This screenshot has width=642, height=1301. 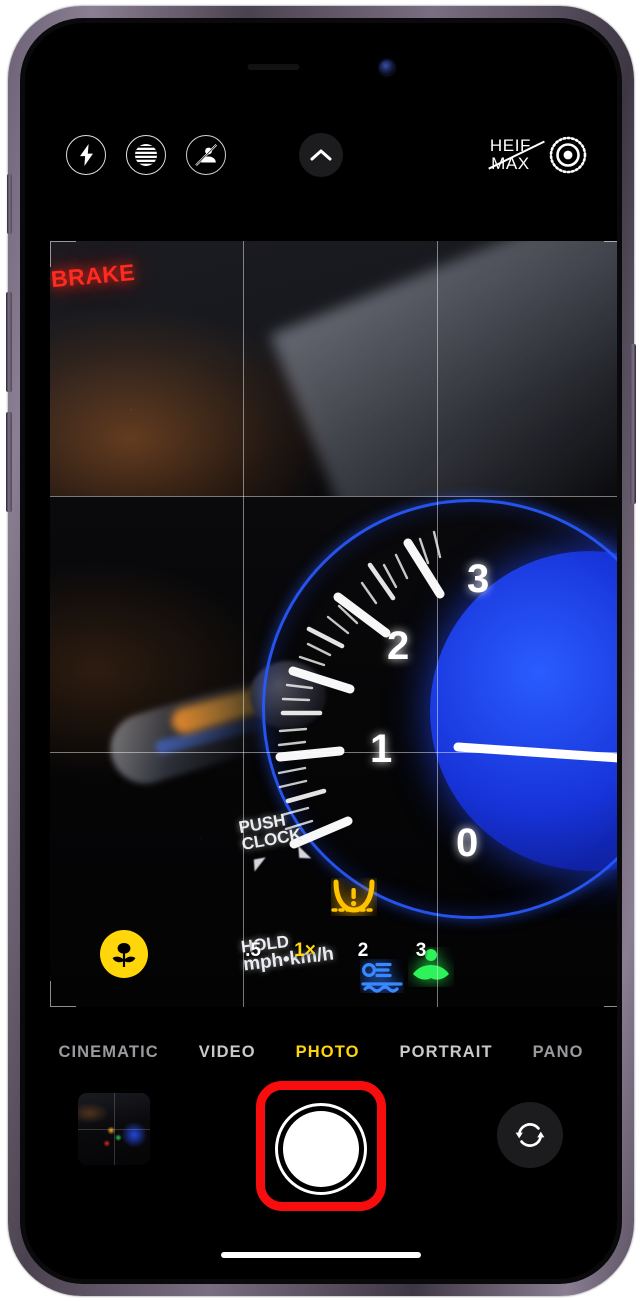 I want to click on volume-up-button, so click(x=9, y=342).